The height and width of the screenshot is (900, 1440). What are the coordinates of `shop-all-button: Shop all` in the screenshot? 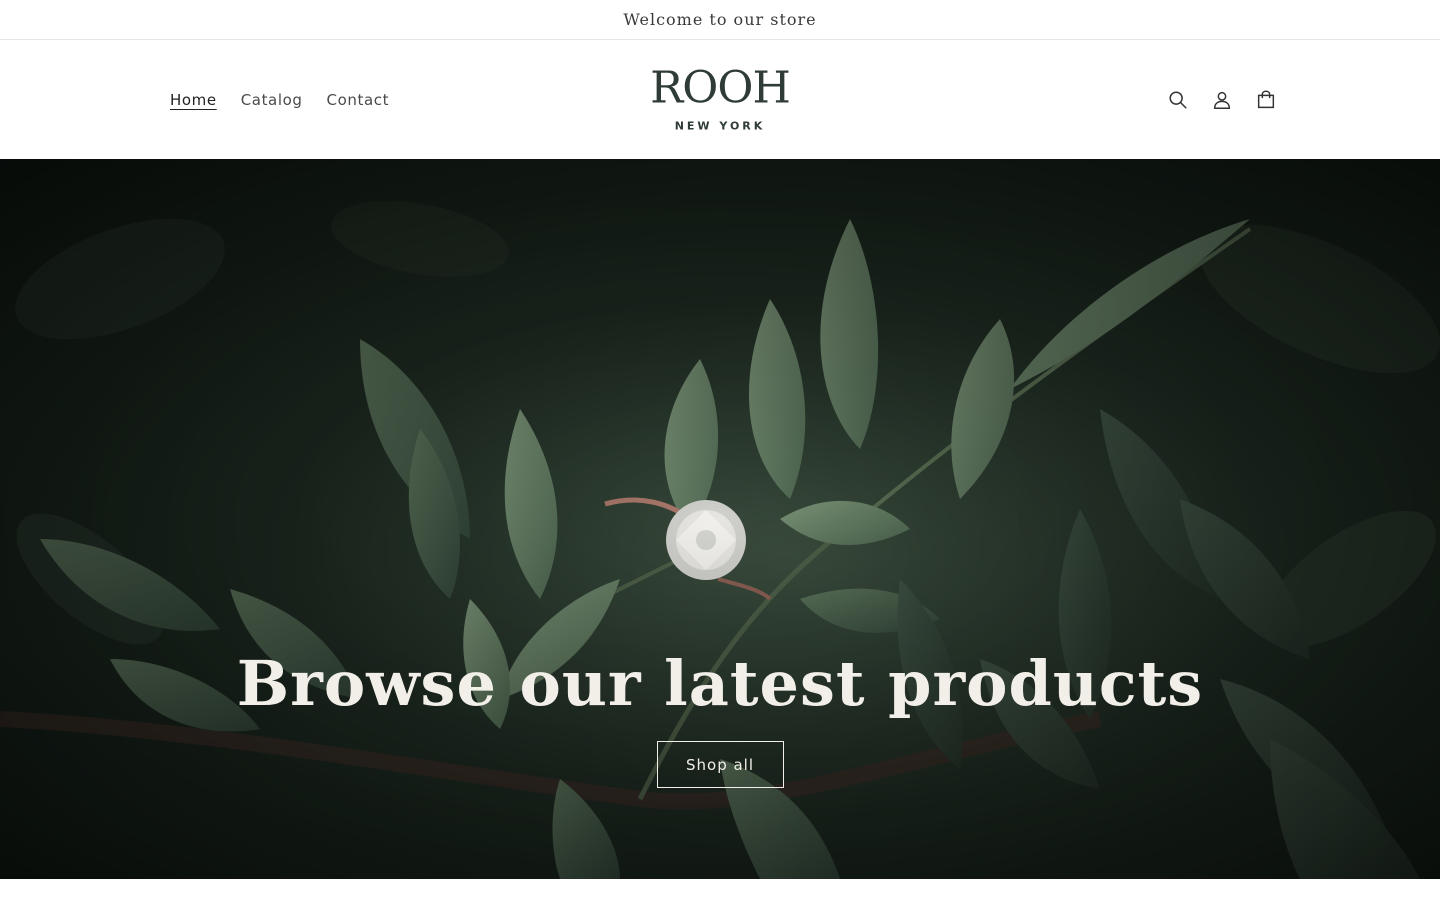 It's located at (720, 764).